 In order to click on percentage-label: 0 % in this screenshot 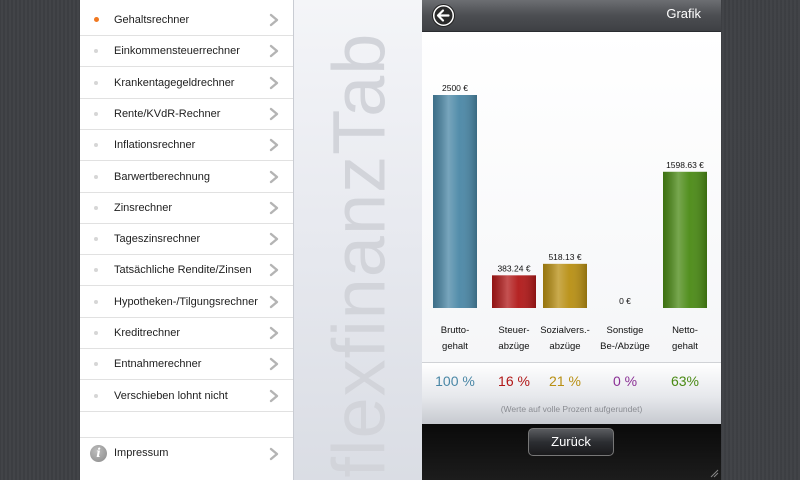, I will do `click(625, 381)`.